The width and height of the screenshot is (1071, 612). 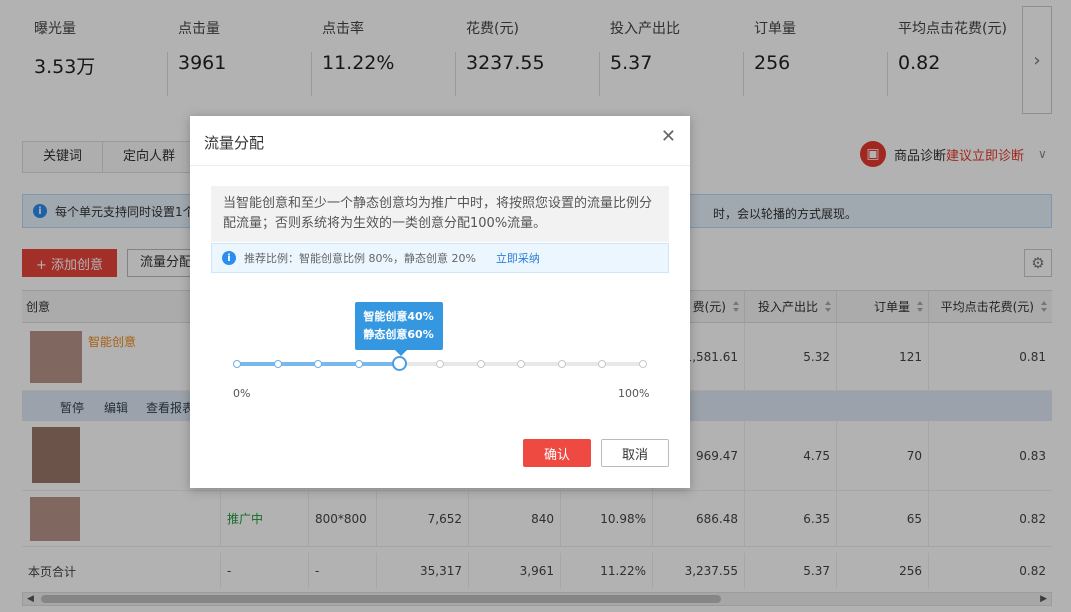 I want to click on ratio-slider, so click(x=440, y=364).